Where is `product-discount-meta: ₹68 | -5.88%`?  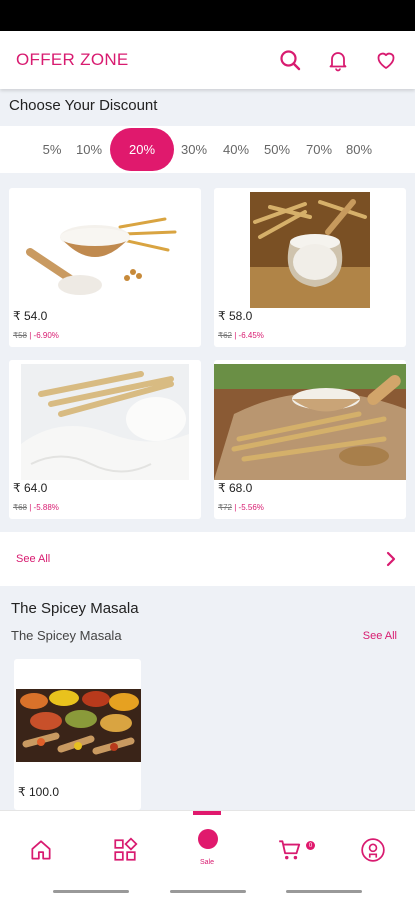
product-discount-meta: ₹68 | -5.88% is located at coordinates (36, 507).